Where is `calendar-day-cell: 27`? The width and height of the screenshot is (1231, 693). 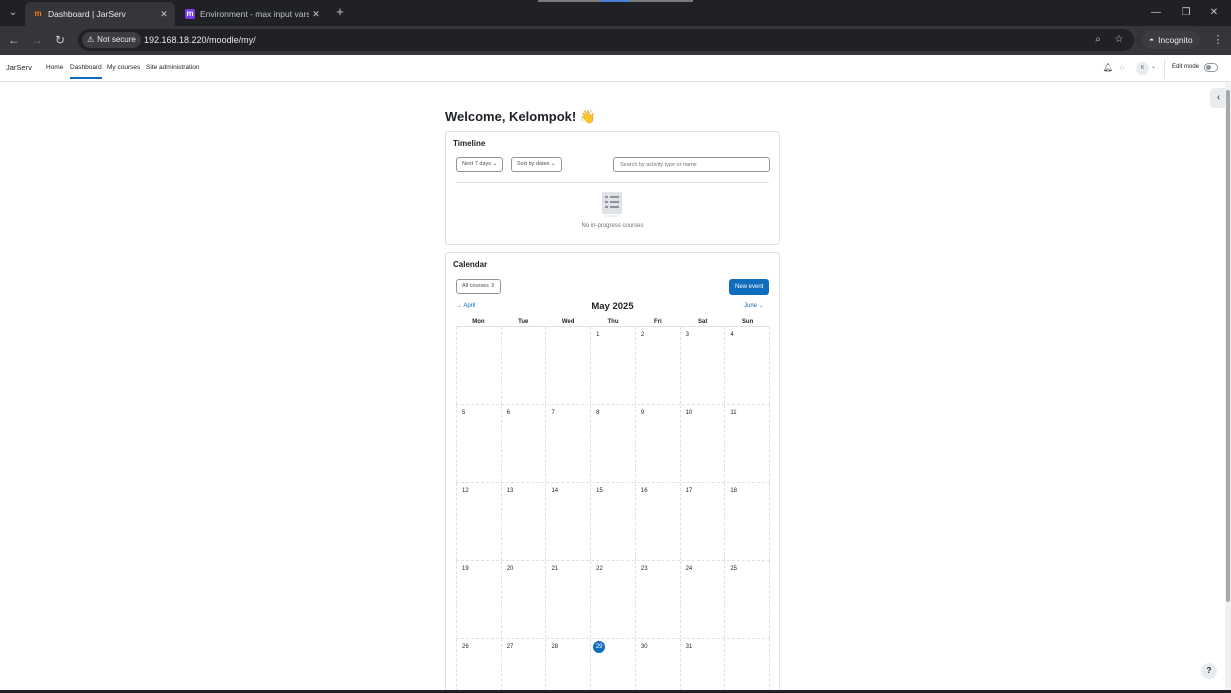 calendar-day-cell: 27 is located at coordinates (524, 666).